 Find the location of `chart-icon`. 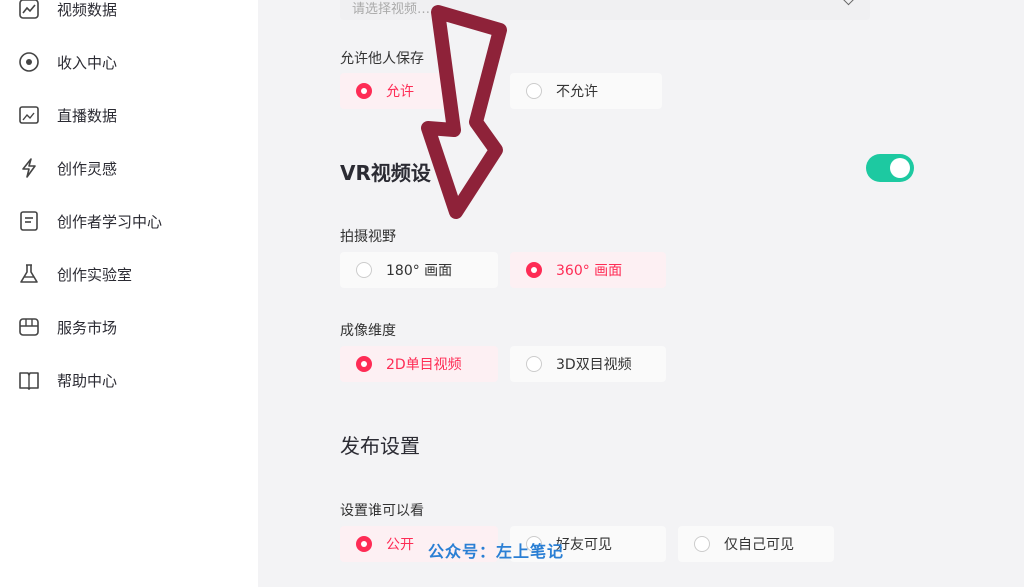

chart-icon is located at coordinates (29, 10).